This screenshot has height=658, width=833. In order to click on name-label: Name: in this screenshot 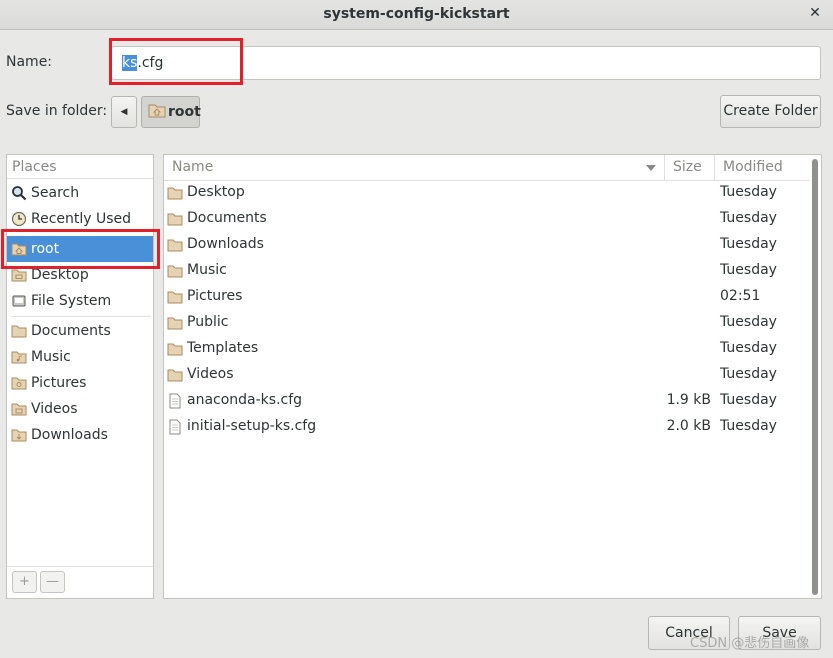, I will do `click(29, 62)`.